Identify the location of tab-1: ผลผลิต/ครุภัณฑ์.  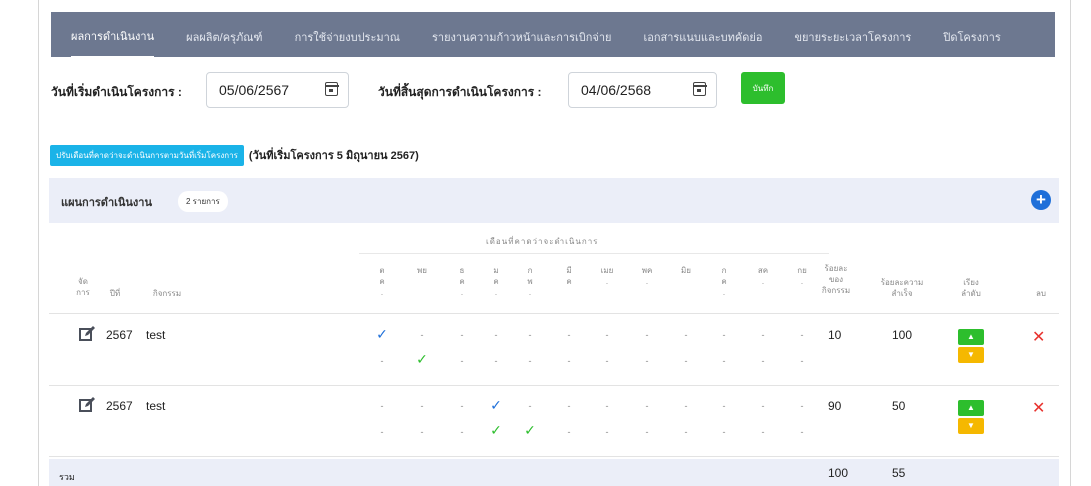
(224, 35).